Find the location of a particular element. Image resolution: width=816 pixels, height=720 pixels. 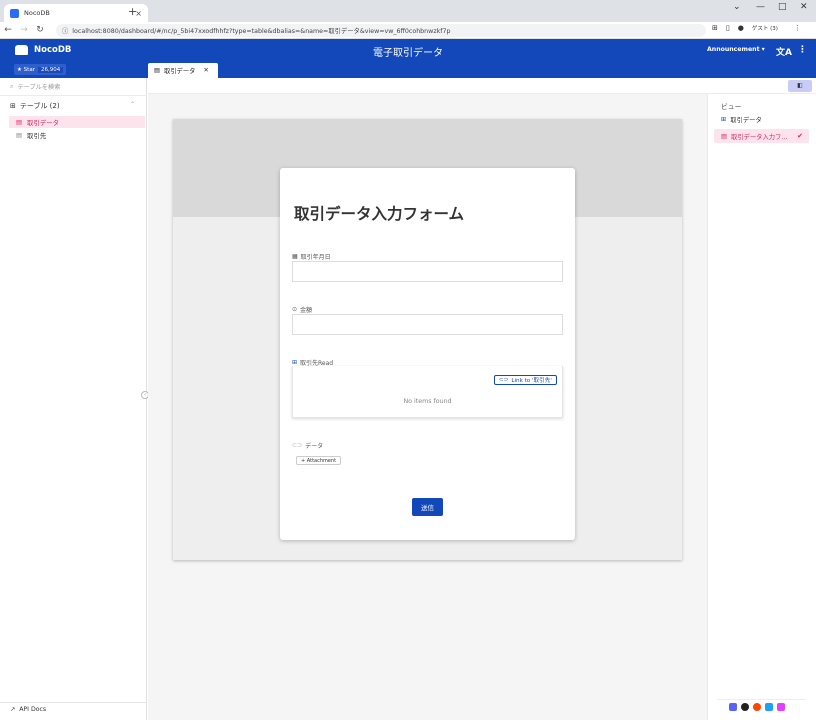

link-record-button: ⊂⊃ Link to '取引先' is located at coordinates (525, 380).